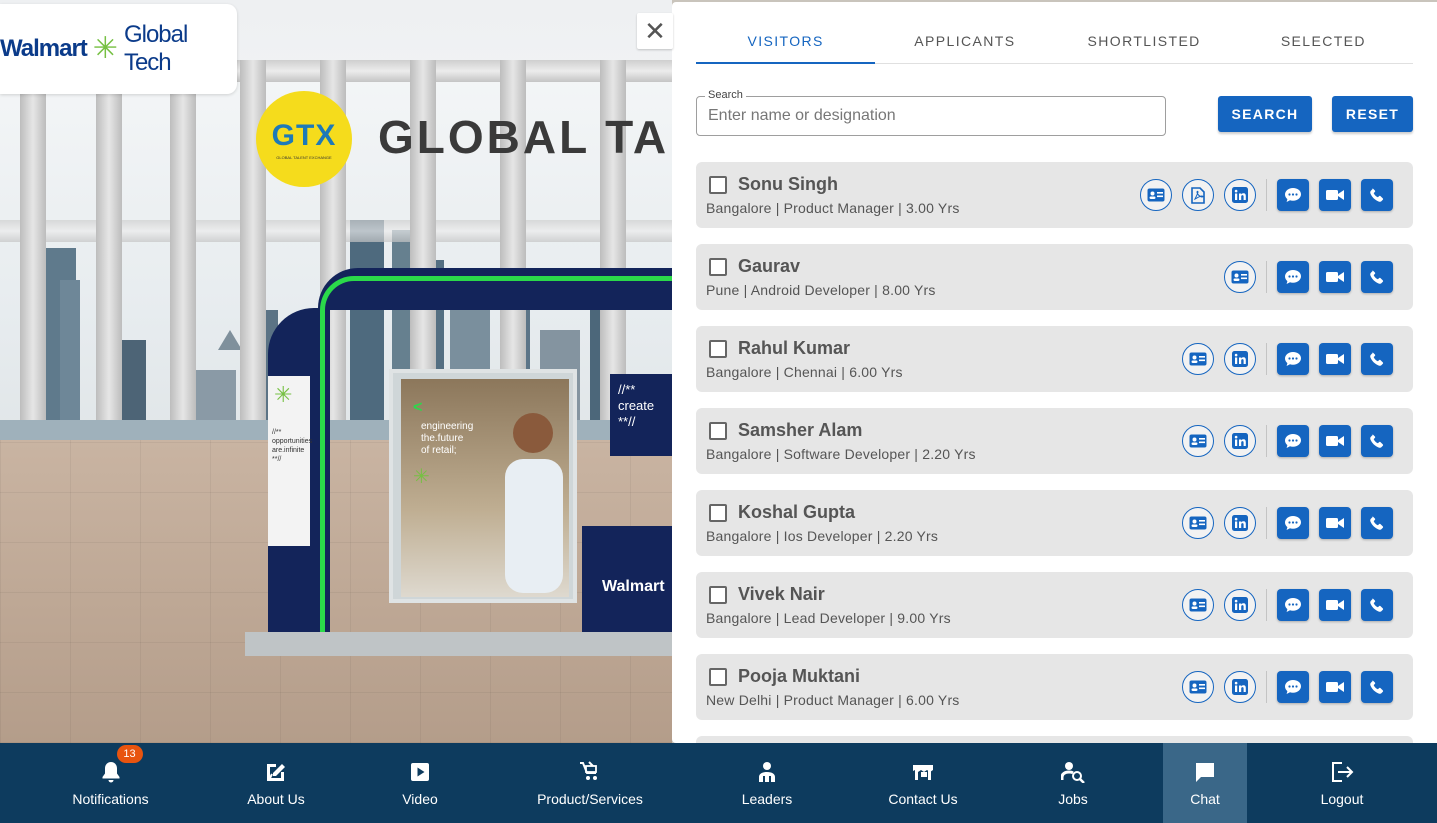 The image size is (1437, 823). Describe the element at coordinates (1342, 783) in the screenshot. I see `nav-logout: Logout` at that location.